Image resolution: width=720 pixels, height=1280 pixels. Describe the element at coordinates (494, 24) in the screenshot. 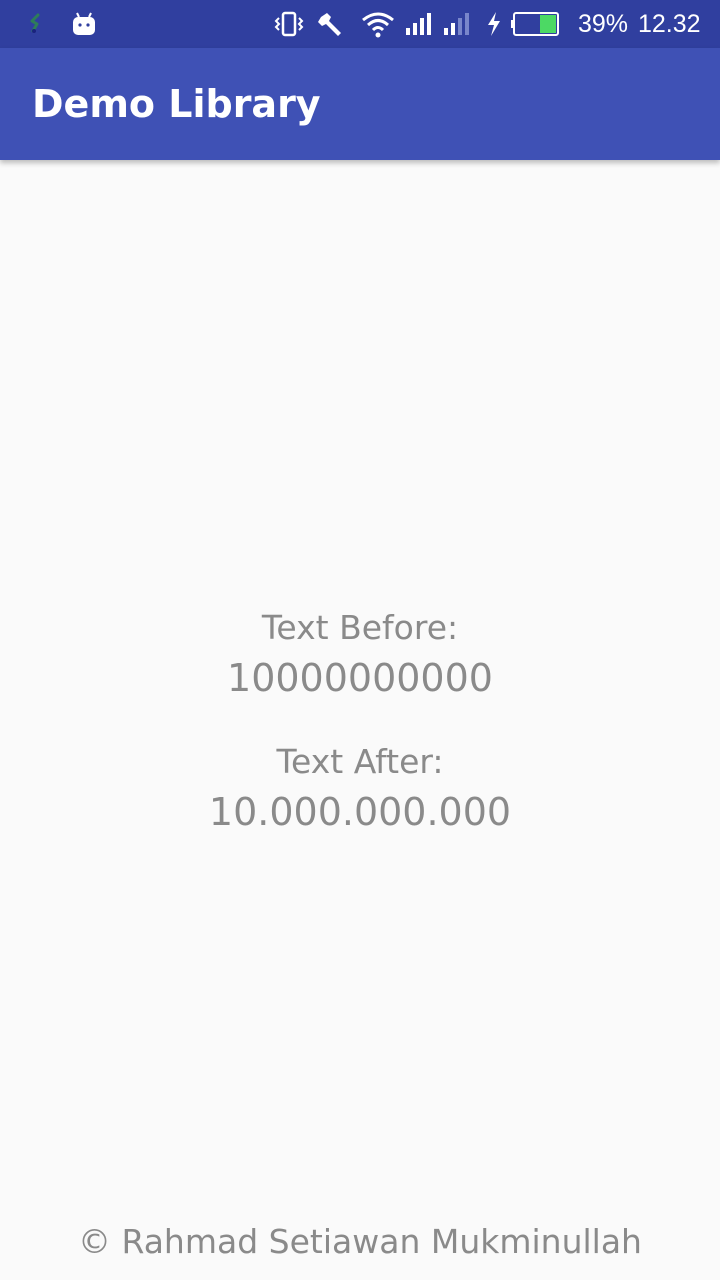

I see `charging-icon` at that location.